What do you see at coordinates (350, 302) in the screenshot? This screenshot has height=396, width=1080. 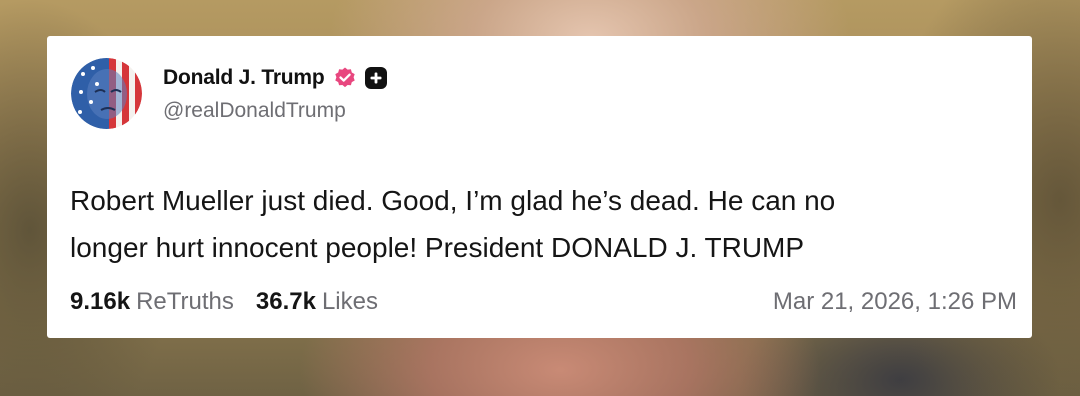 I see `likes-label: Likes` at bounding box center [350, 302].